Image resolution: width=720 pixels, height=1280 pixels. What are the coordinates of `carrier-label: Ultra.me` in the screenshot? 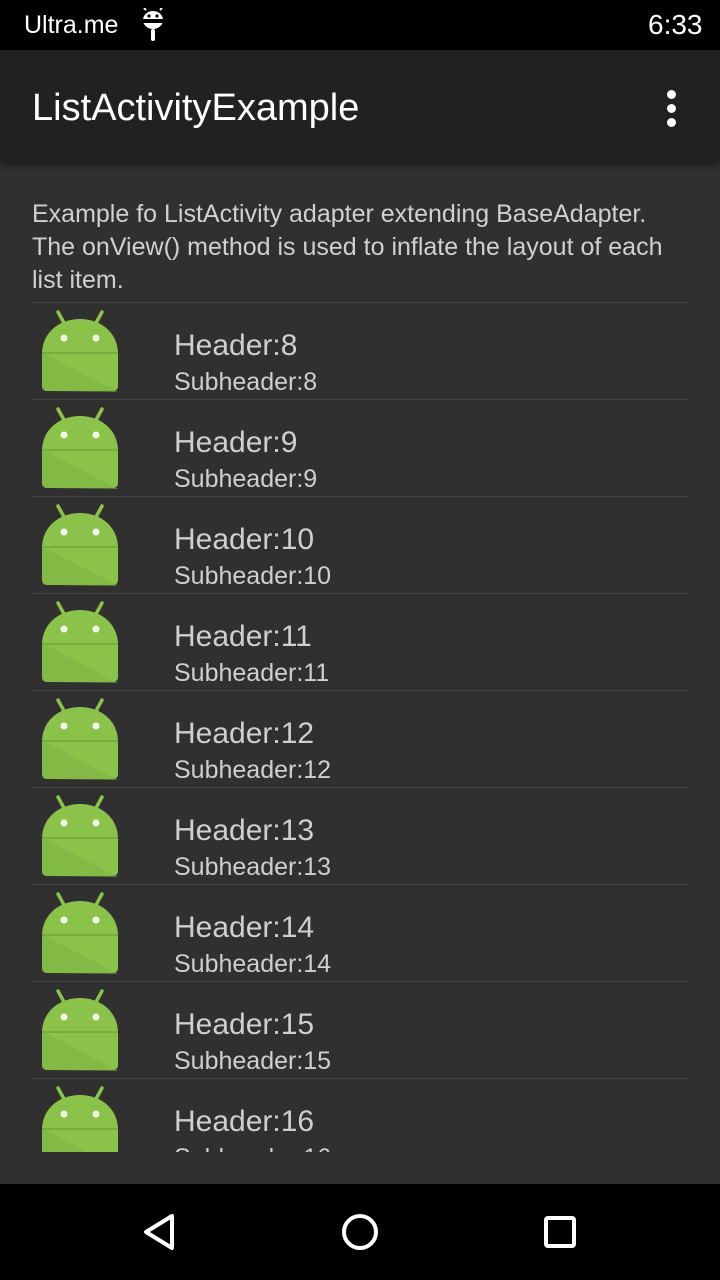 It's located at (71, 25).